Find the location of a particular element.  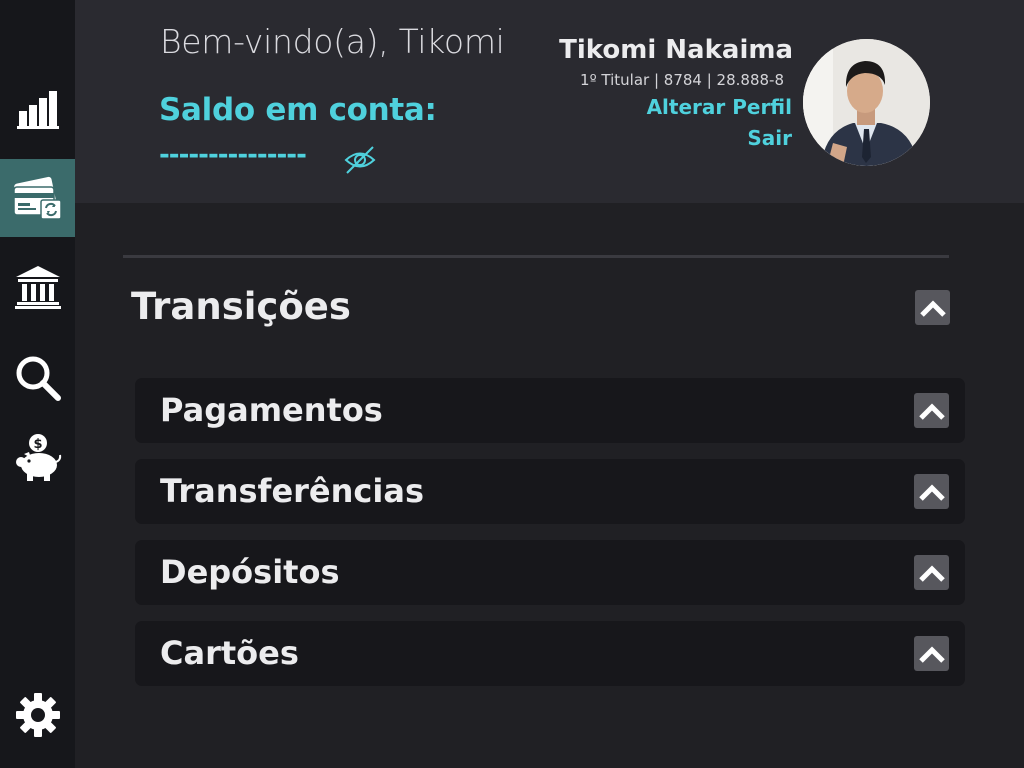

nav-item-savings: $ is located at coordinates (37, 457).